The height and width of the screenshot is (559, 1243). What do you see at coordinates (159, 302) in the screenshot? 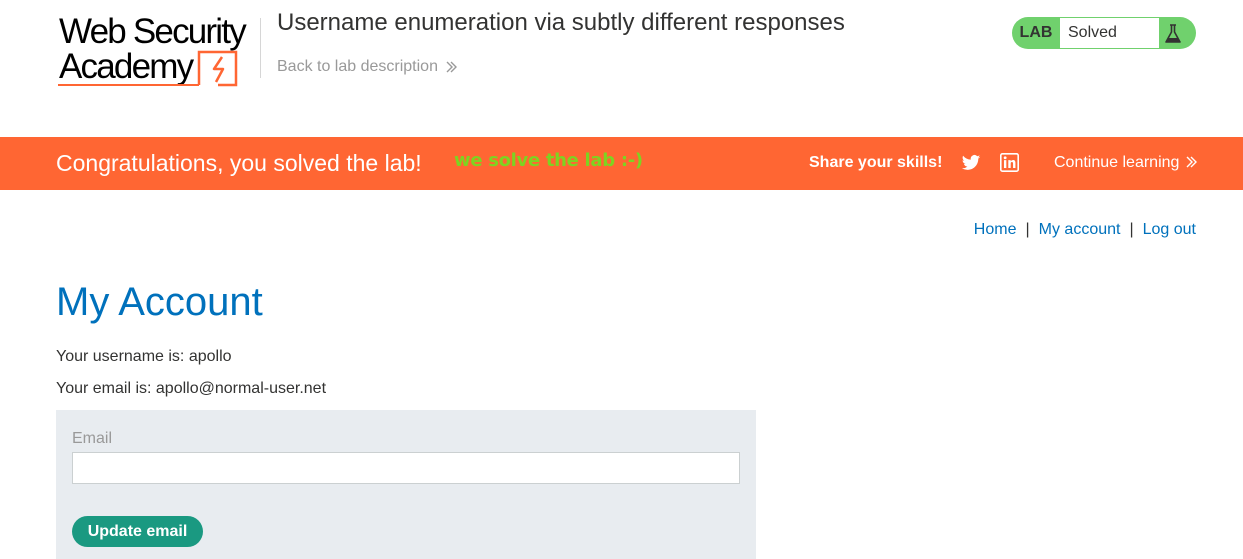
I see `page-title: My Account` at bounding box center [159, 302].